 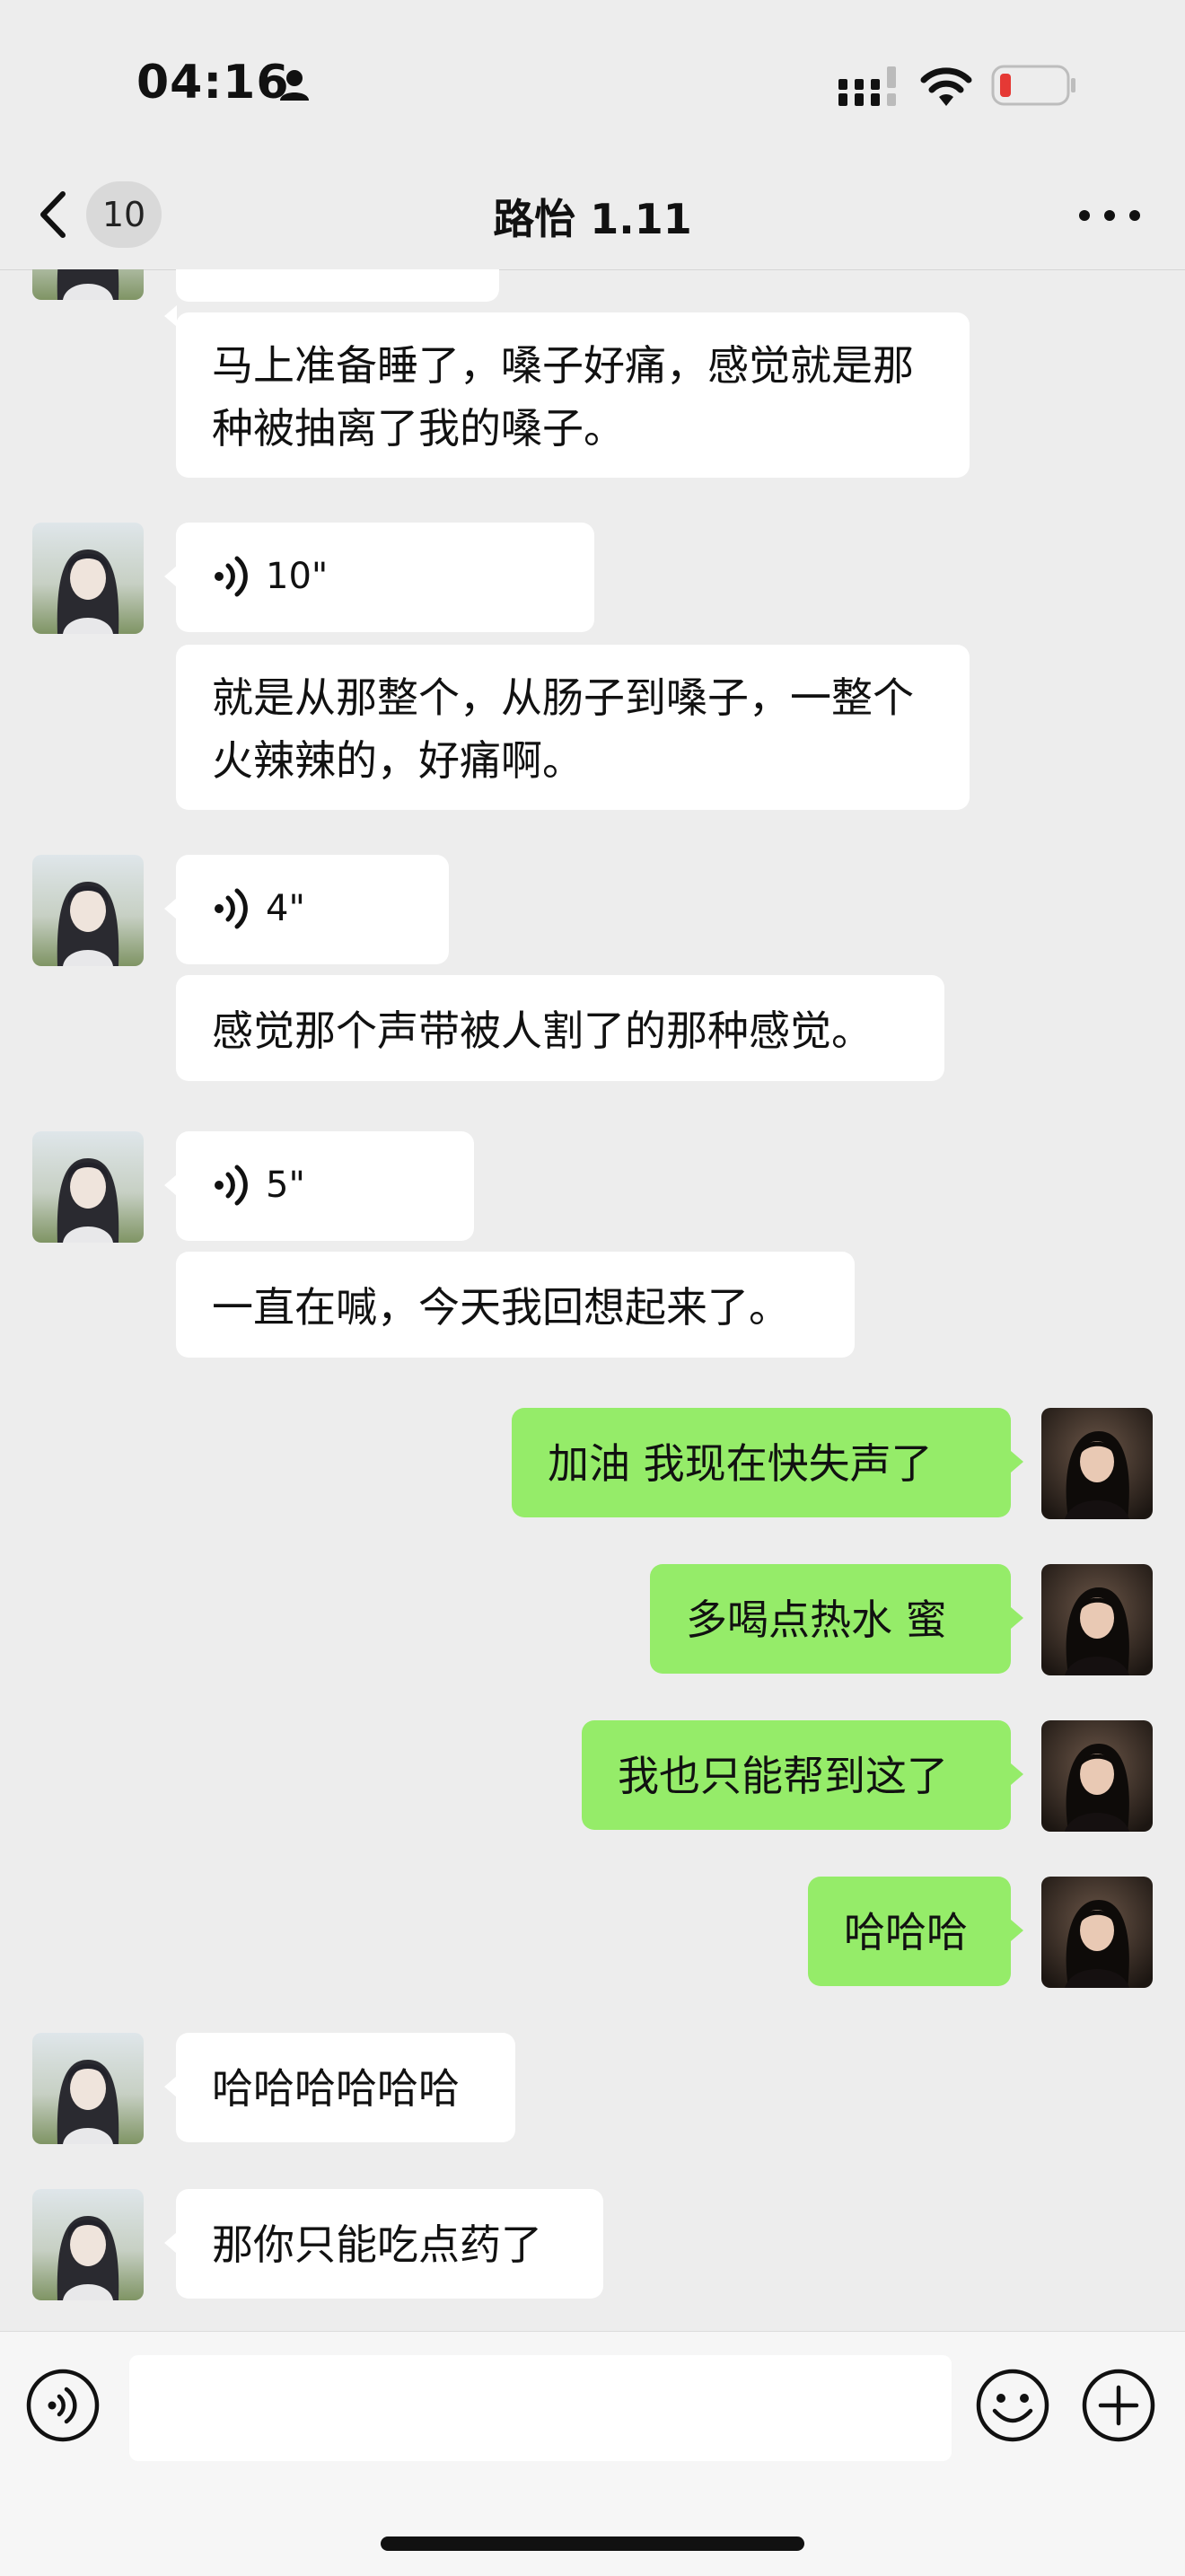 What do you see at coordinates (867, 86) in the screenshot?
I see `signal-icon` at bounding box center [867, 86].